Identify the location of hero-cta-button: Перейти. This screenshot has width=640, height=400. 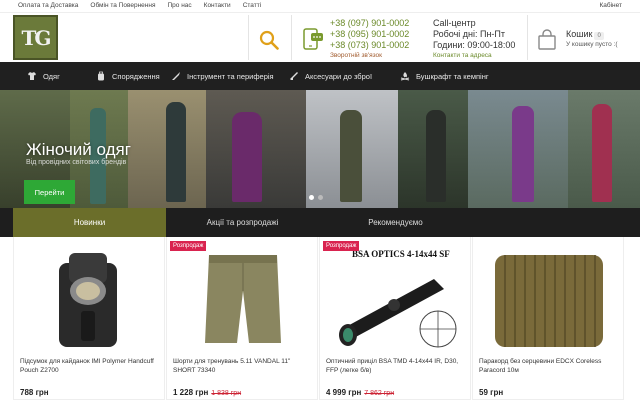
(49, 192).